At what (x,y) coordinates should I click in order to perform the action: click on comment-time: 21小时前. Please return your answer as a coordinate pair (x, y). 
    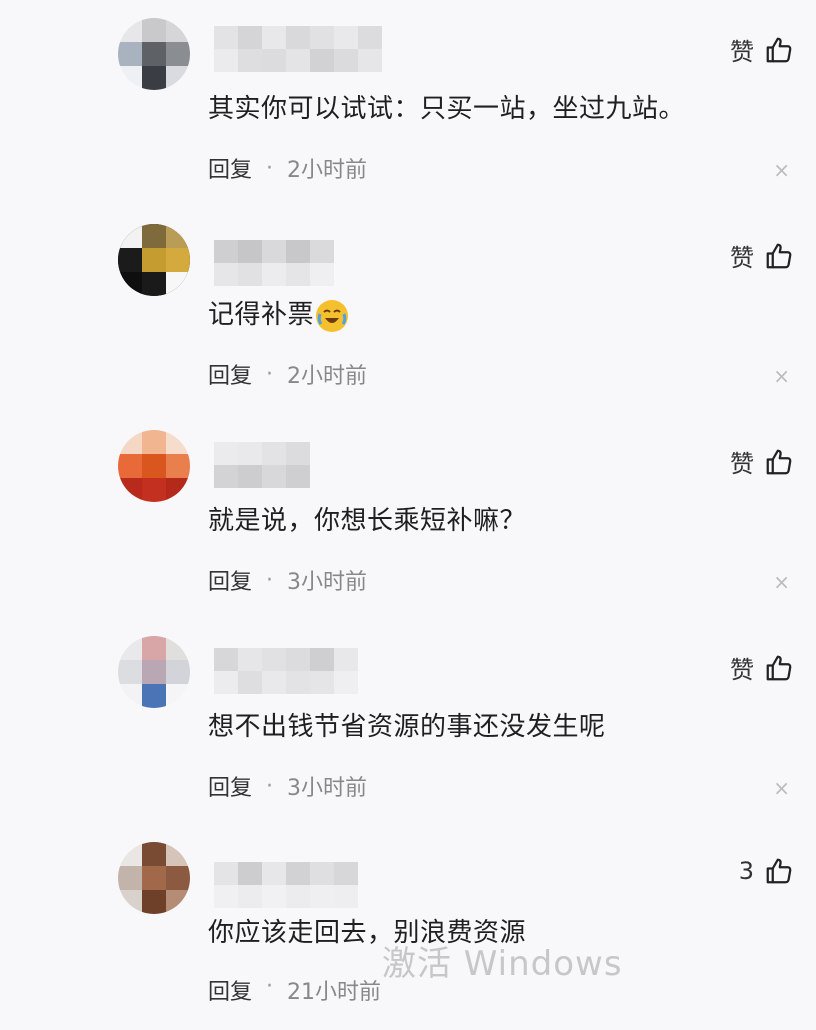
    Looking at the image, I should click on (334, 992).